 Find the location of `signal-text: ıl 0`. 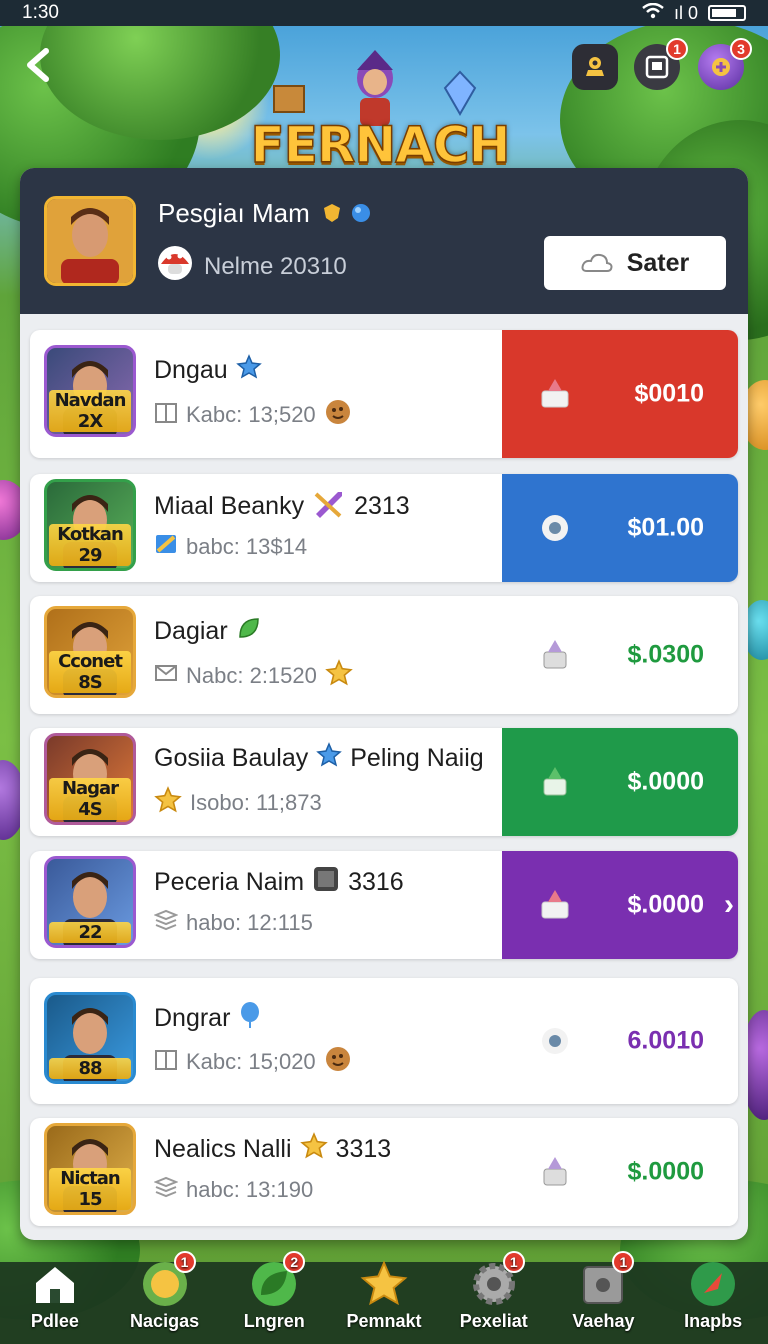

signal-text: ıl 0 is located at coordinates (685, 12).